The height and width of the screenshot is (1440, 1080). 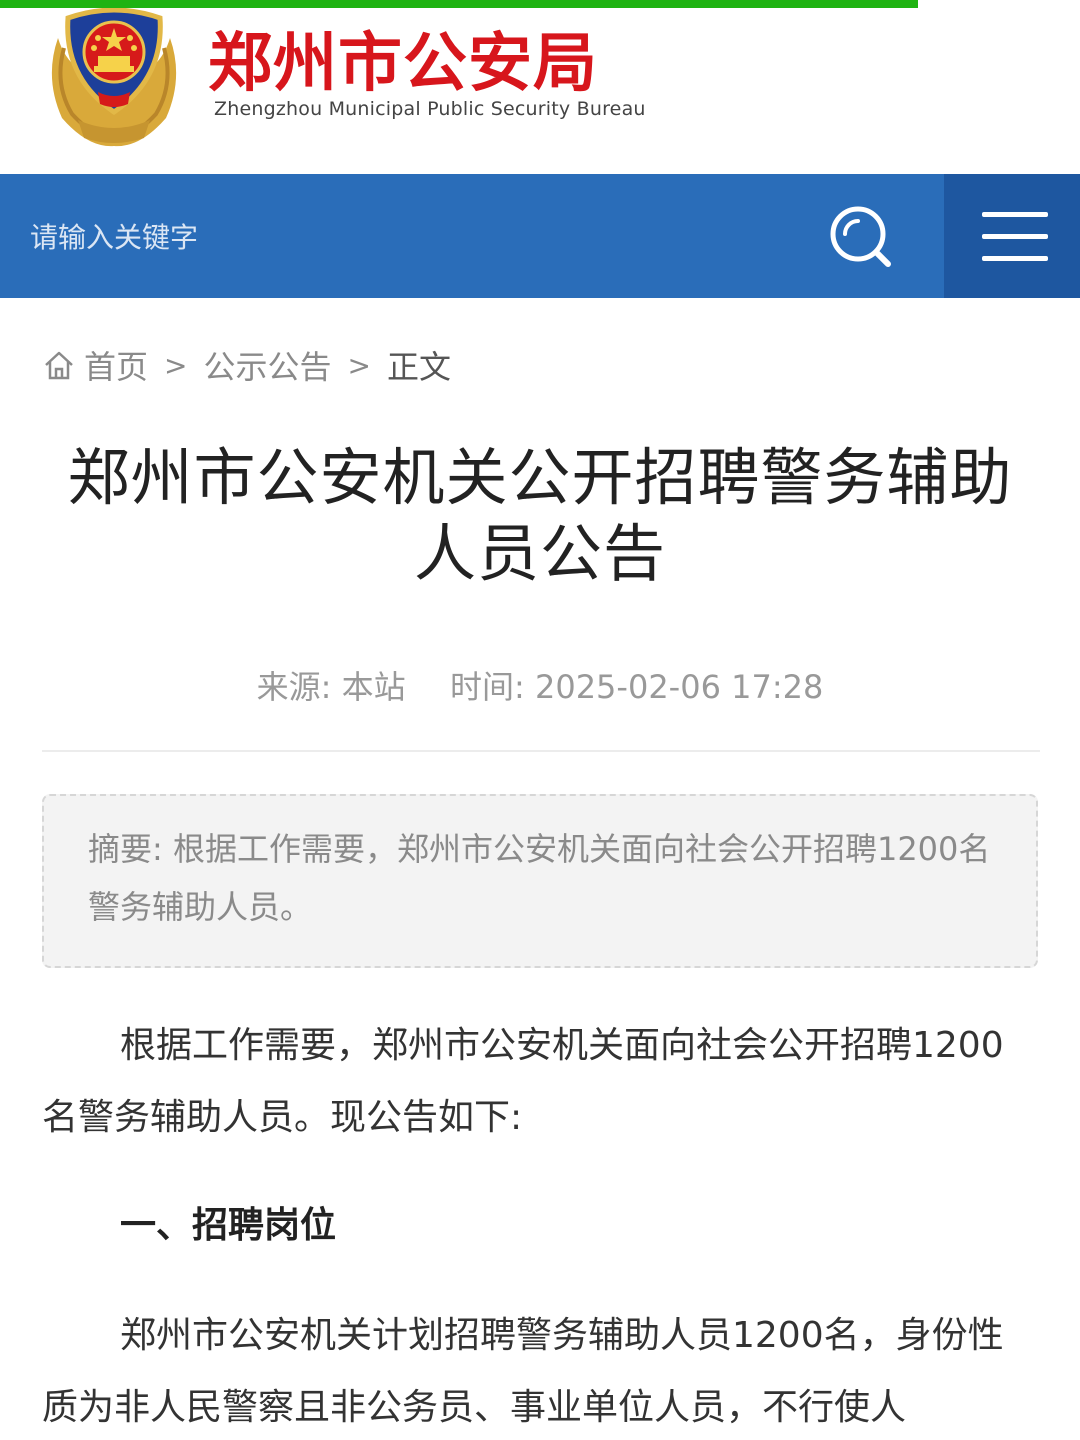 I want to click on search-input, so click(x=410, y=237).